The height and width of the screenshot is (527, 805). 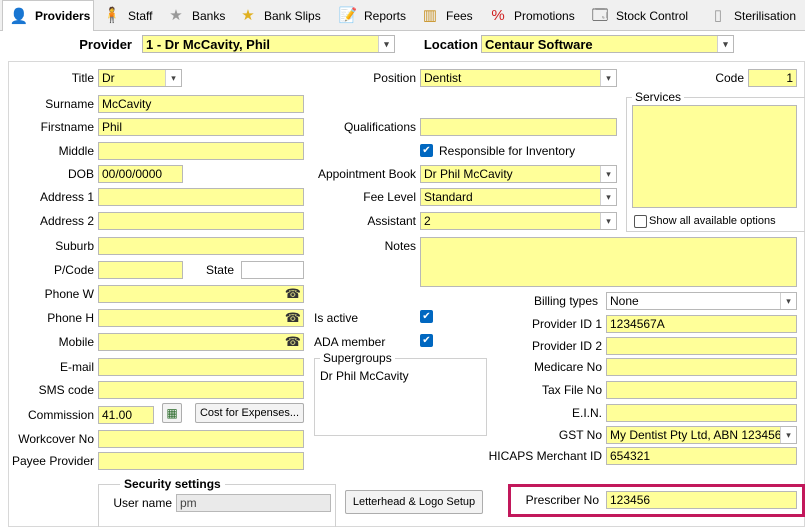 I want to click on tab-sterilisation: ▯ Sterilisation, so click(x=753, y=15).